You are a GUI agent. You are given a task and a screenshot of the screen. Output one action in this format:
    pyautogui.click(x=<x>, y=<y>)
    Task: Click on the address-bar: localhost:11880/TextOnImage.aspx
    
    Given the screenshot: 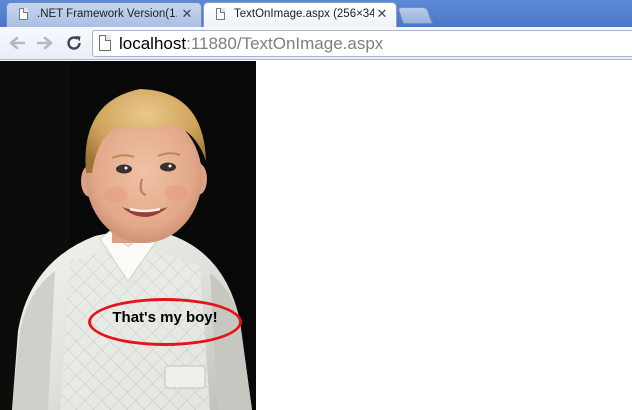 What is the action you would take?
    pyautogui.click(x=362, y=43)
    